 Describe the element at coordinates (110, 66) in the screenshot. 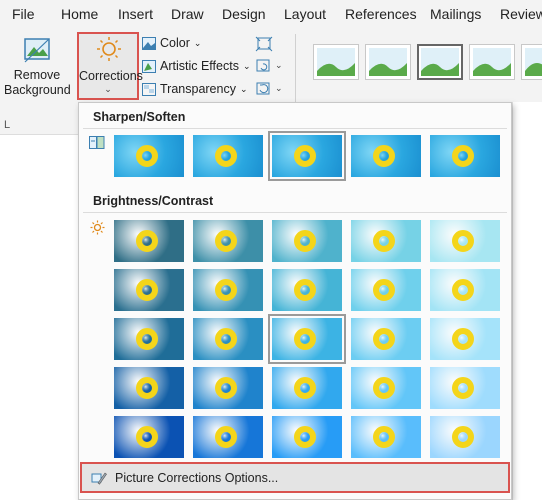

I see `corrections-button: Corrections ⌄` at that location.